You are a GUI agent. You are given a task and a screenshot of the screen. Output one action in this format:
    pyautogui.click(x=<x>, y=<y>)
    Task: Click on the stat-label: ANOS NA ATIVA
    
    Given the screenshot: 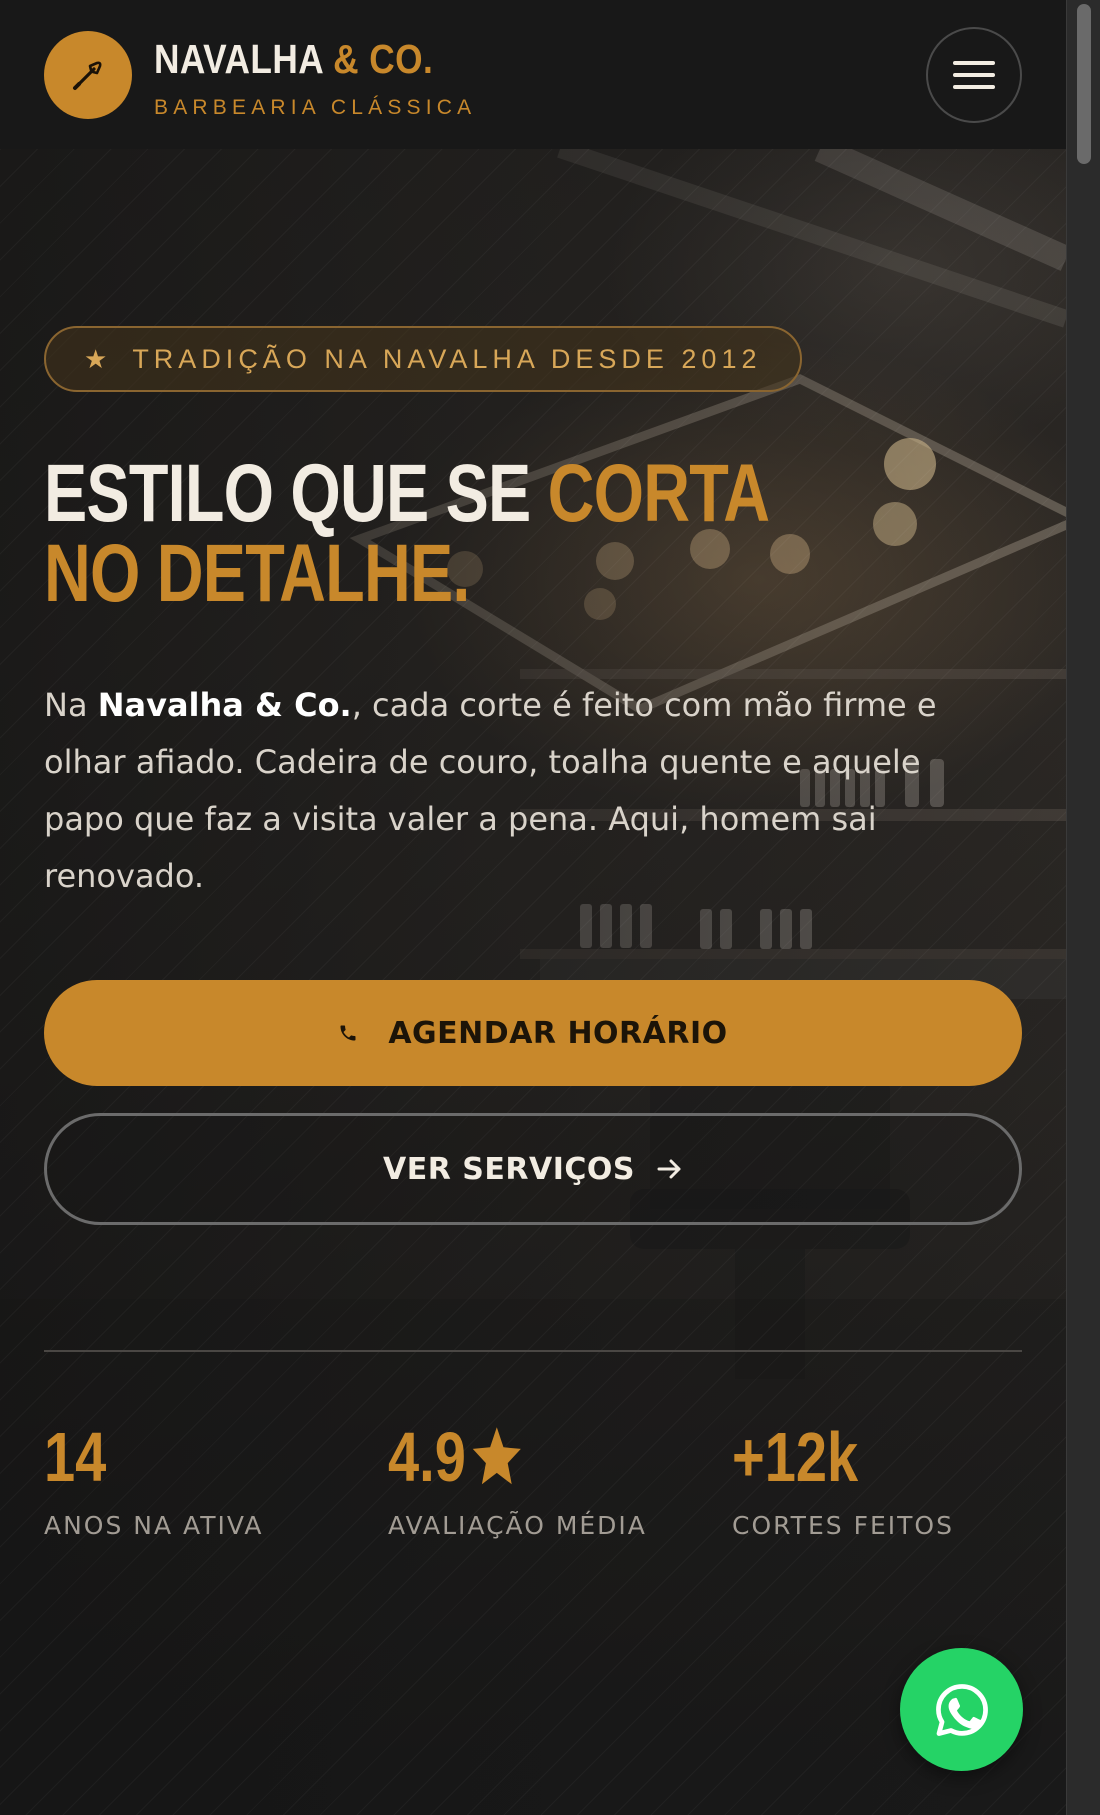 What is the action you would take?
    pyautogui.click(x=154, y=1525)
    